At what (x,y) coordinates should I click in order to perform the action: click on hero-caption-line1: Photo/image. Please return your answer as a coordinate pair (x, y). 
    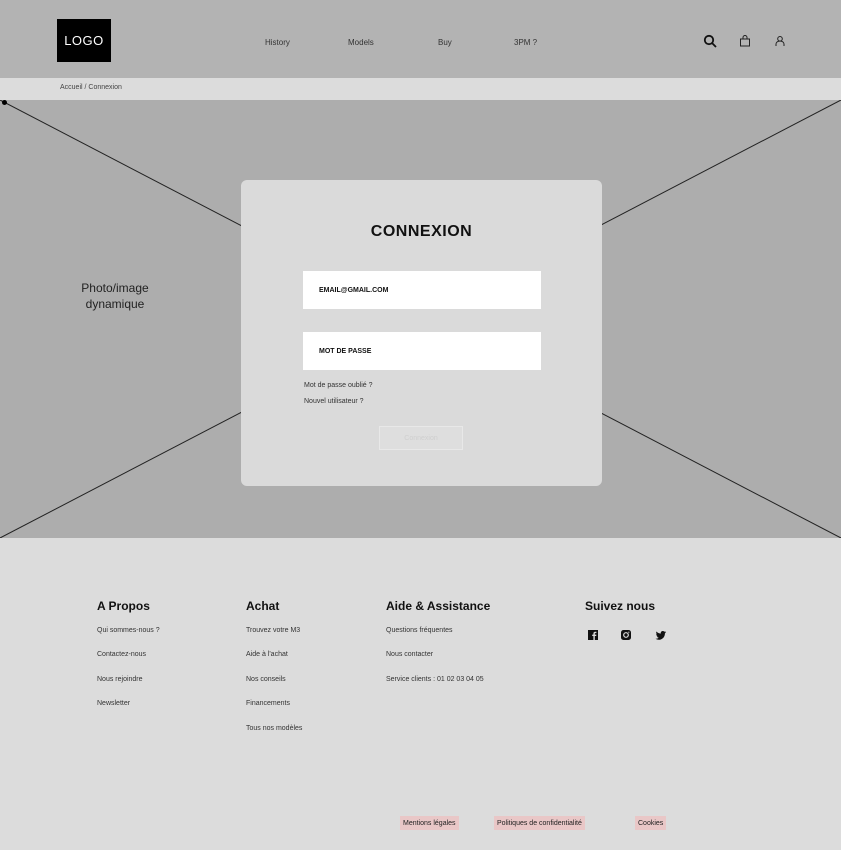
    Looking at the image, I should click on (115, 288).